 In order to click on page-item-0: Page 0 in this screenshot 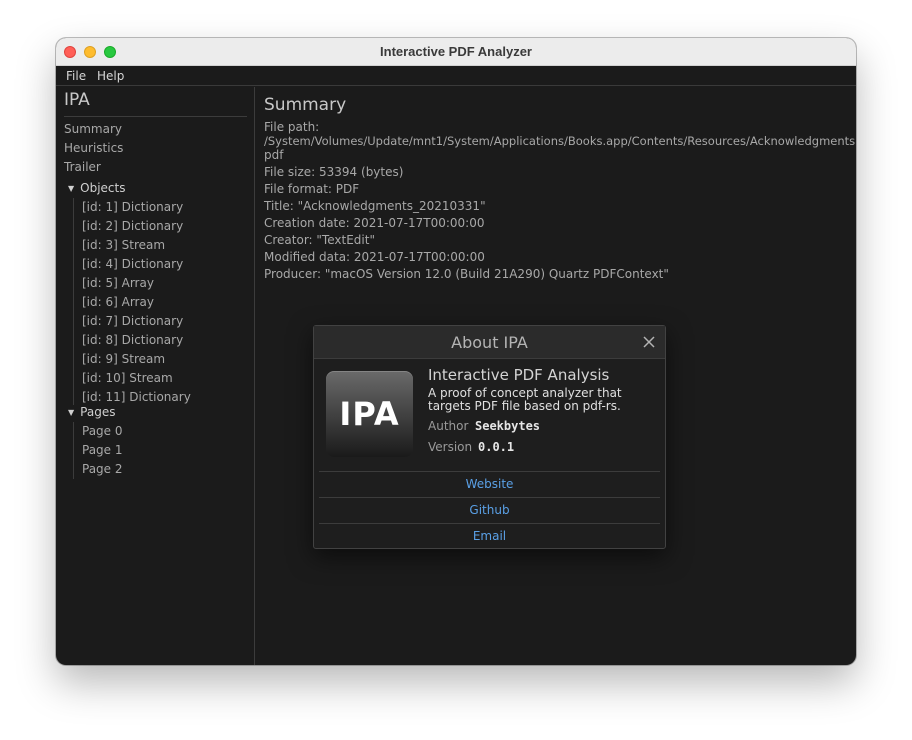, I will do `click(102, 431)`.